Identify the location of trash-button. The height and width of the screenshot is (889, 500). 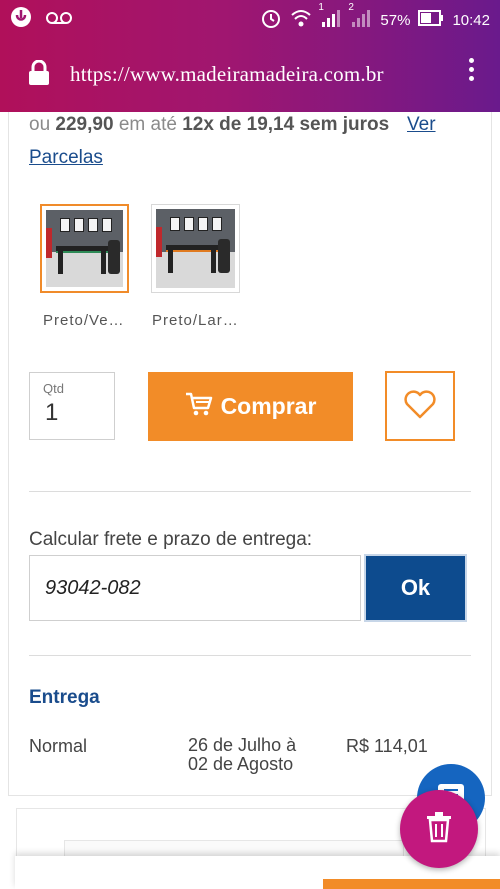
(439, 829).